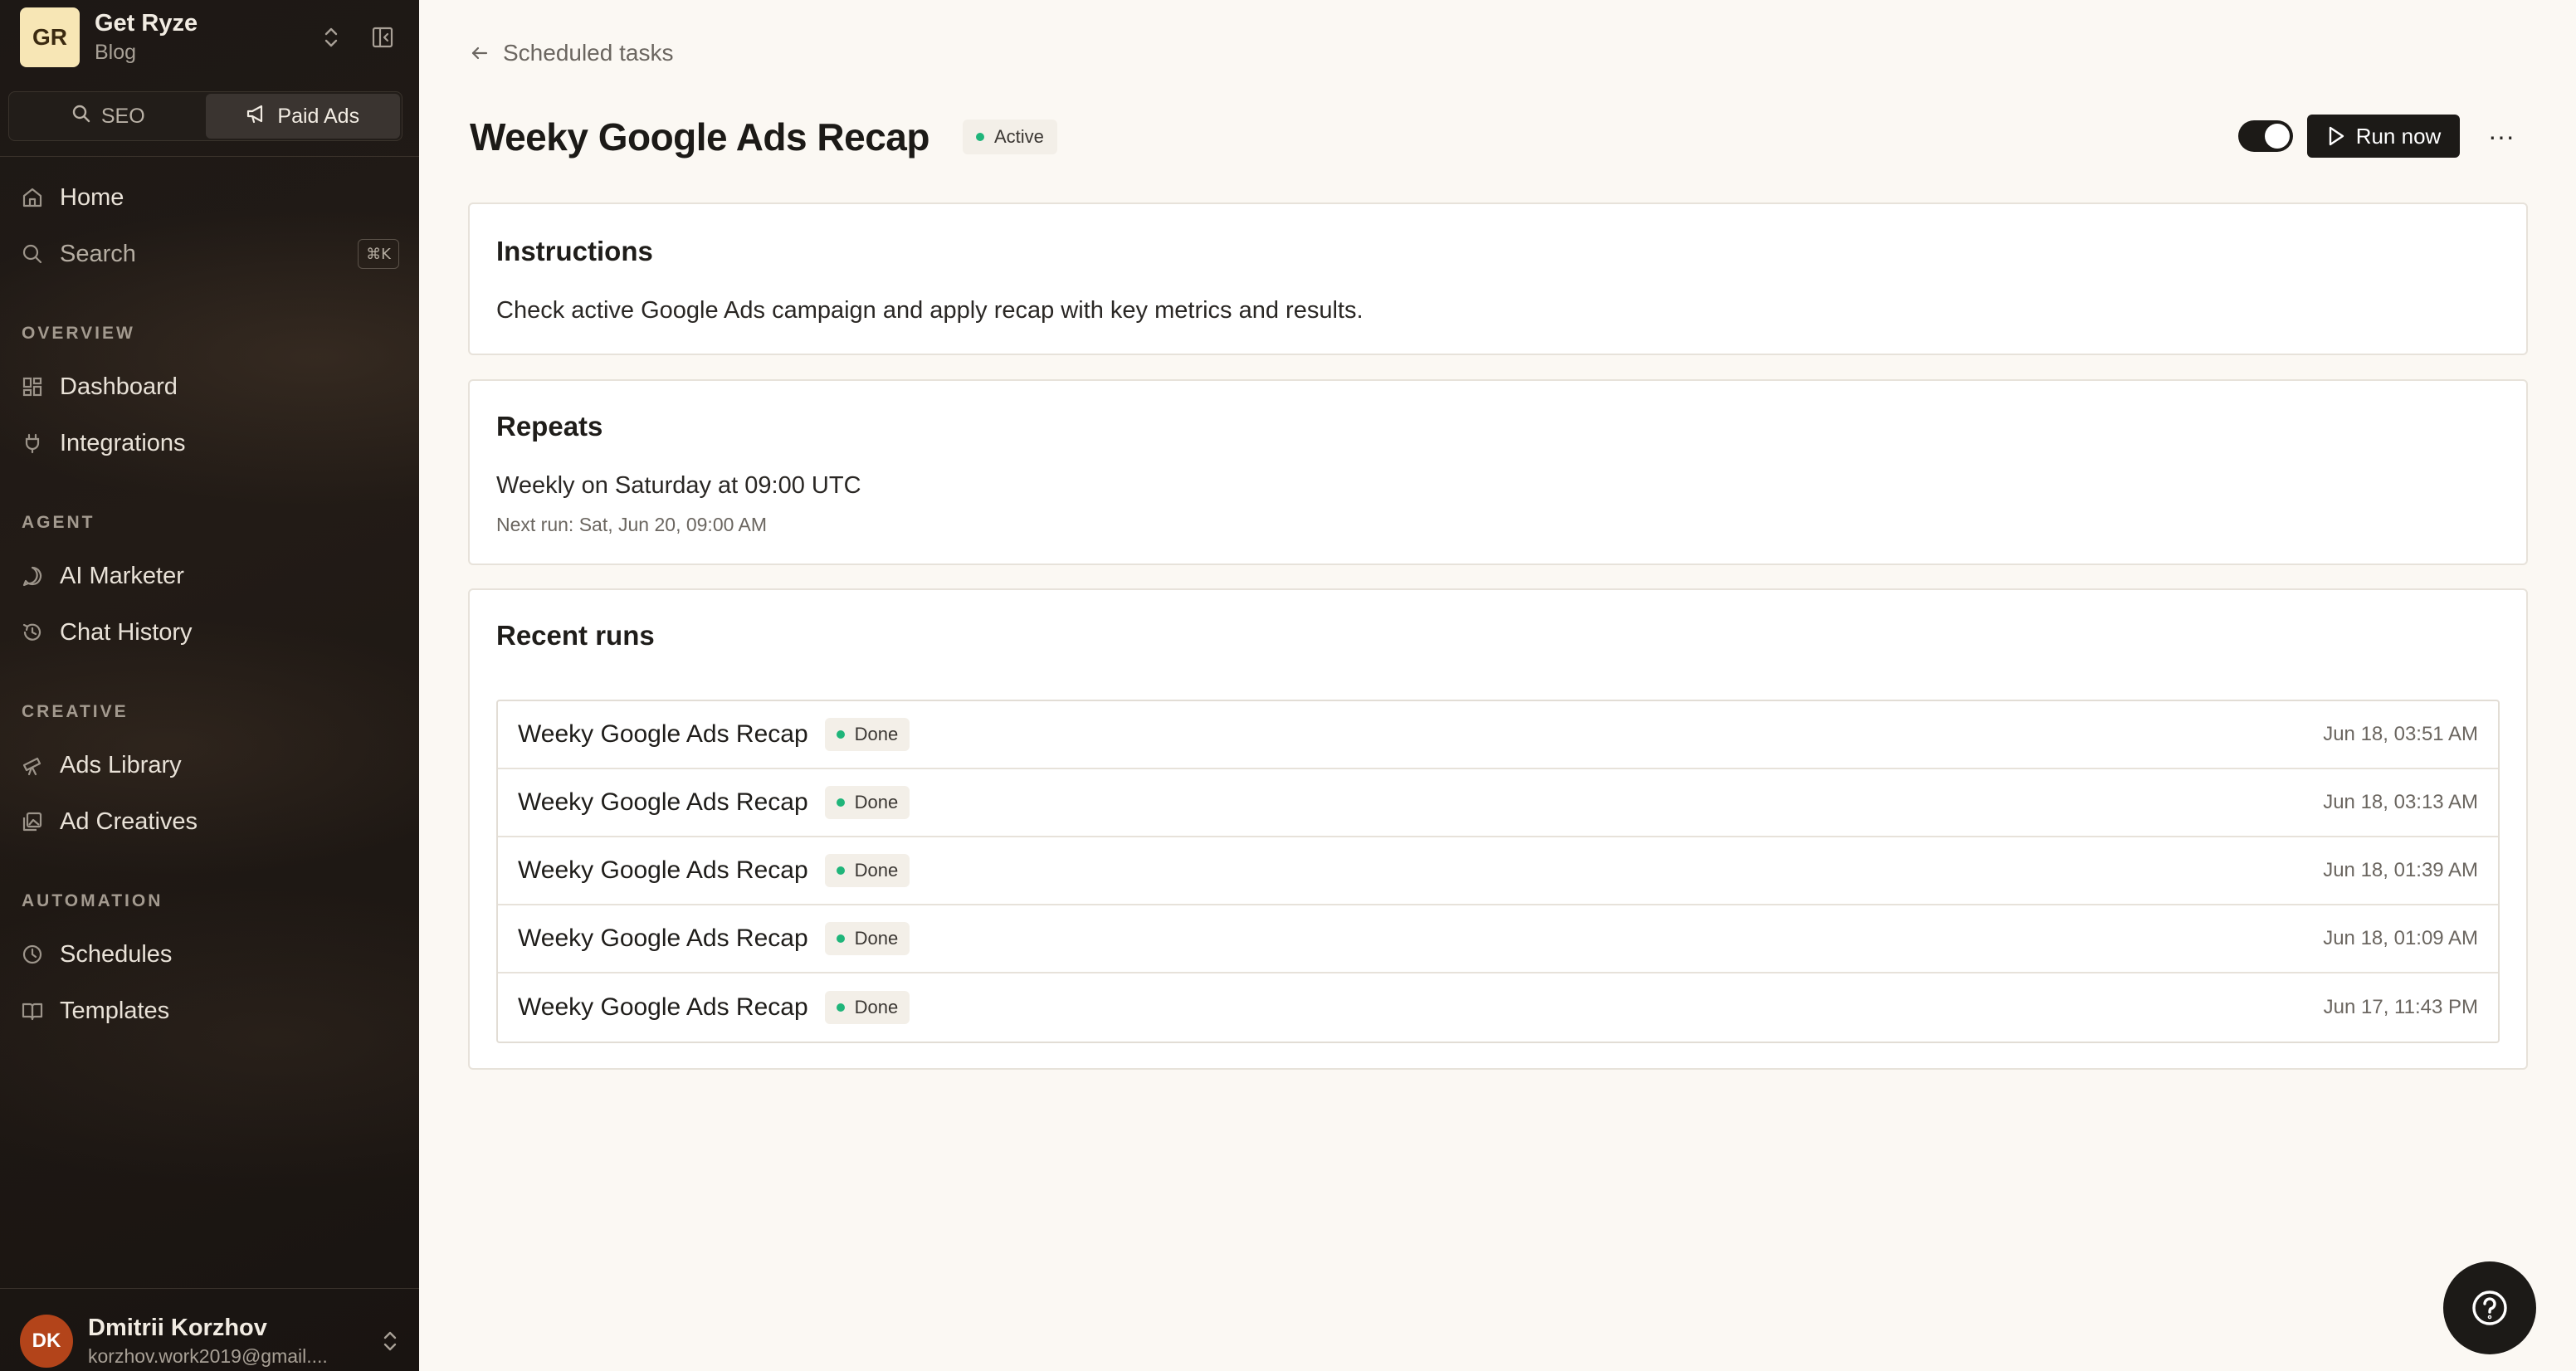 Image resolution: width=2576 pixels, height=1371 pixels. Describe the element at coordinates (32, 954) in the screenshot. I see `clock-icon` at that location.